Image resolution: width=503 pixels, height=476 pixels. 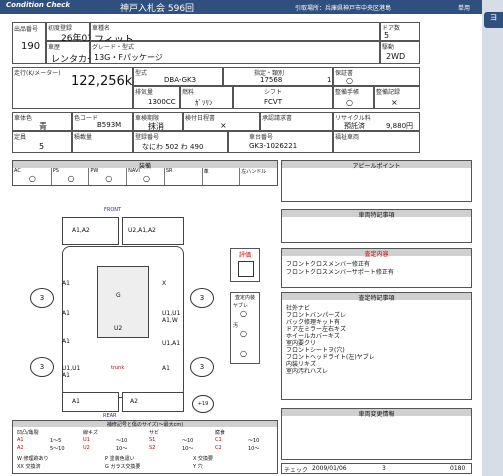 What do you see at coordinates (74, 33) in the screenshot?
I see `first-reg-box: 初度登録 26年03月` at bounding box center [74, 33].